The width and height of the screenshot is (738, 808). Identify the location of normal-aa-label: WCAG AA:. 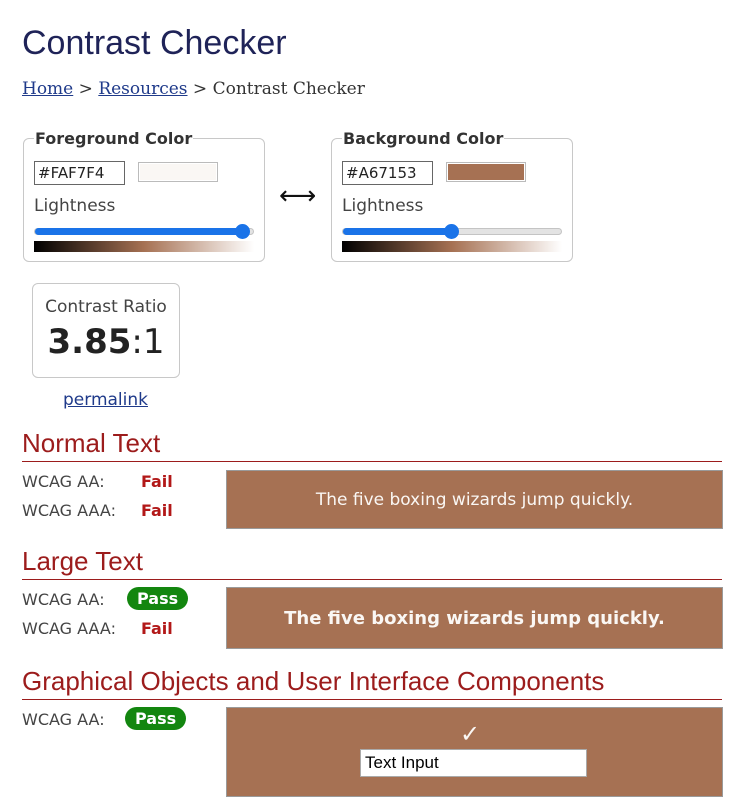
(63, 481).